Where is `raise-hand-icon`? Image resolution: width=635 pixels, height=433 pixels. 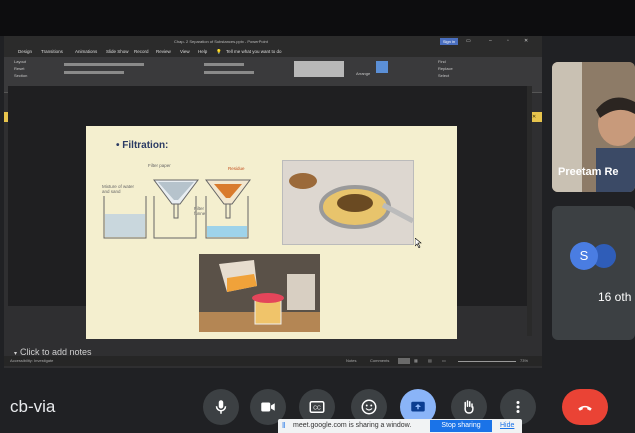
raise-hand-icon is located at coordinates (469, 407).